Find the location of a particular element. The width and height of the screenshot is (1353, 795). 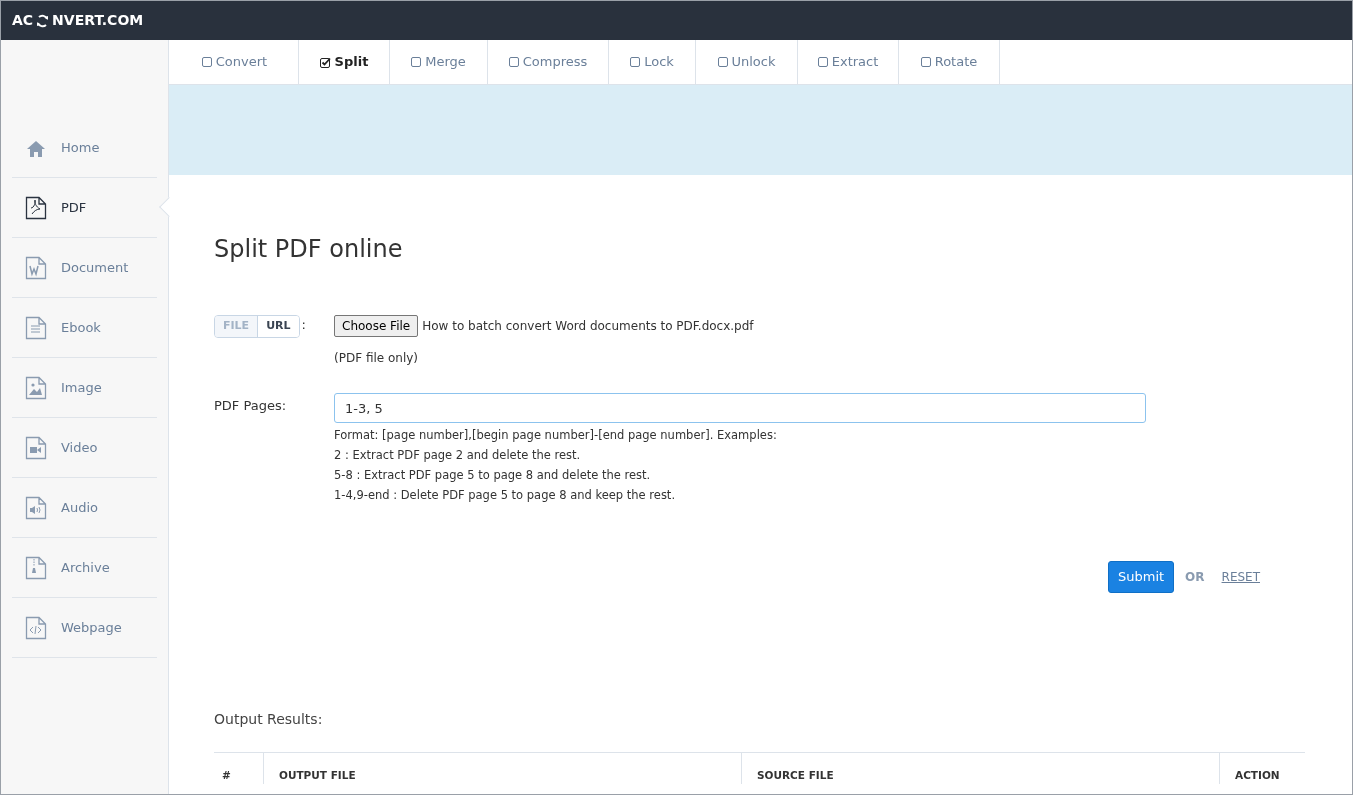

tab: Lock is located at coordinates (652, 62).